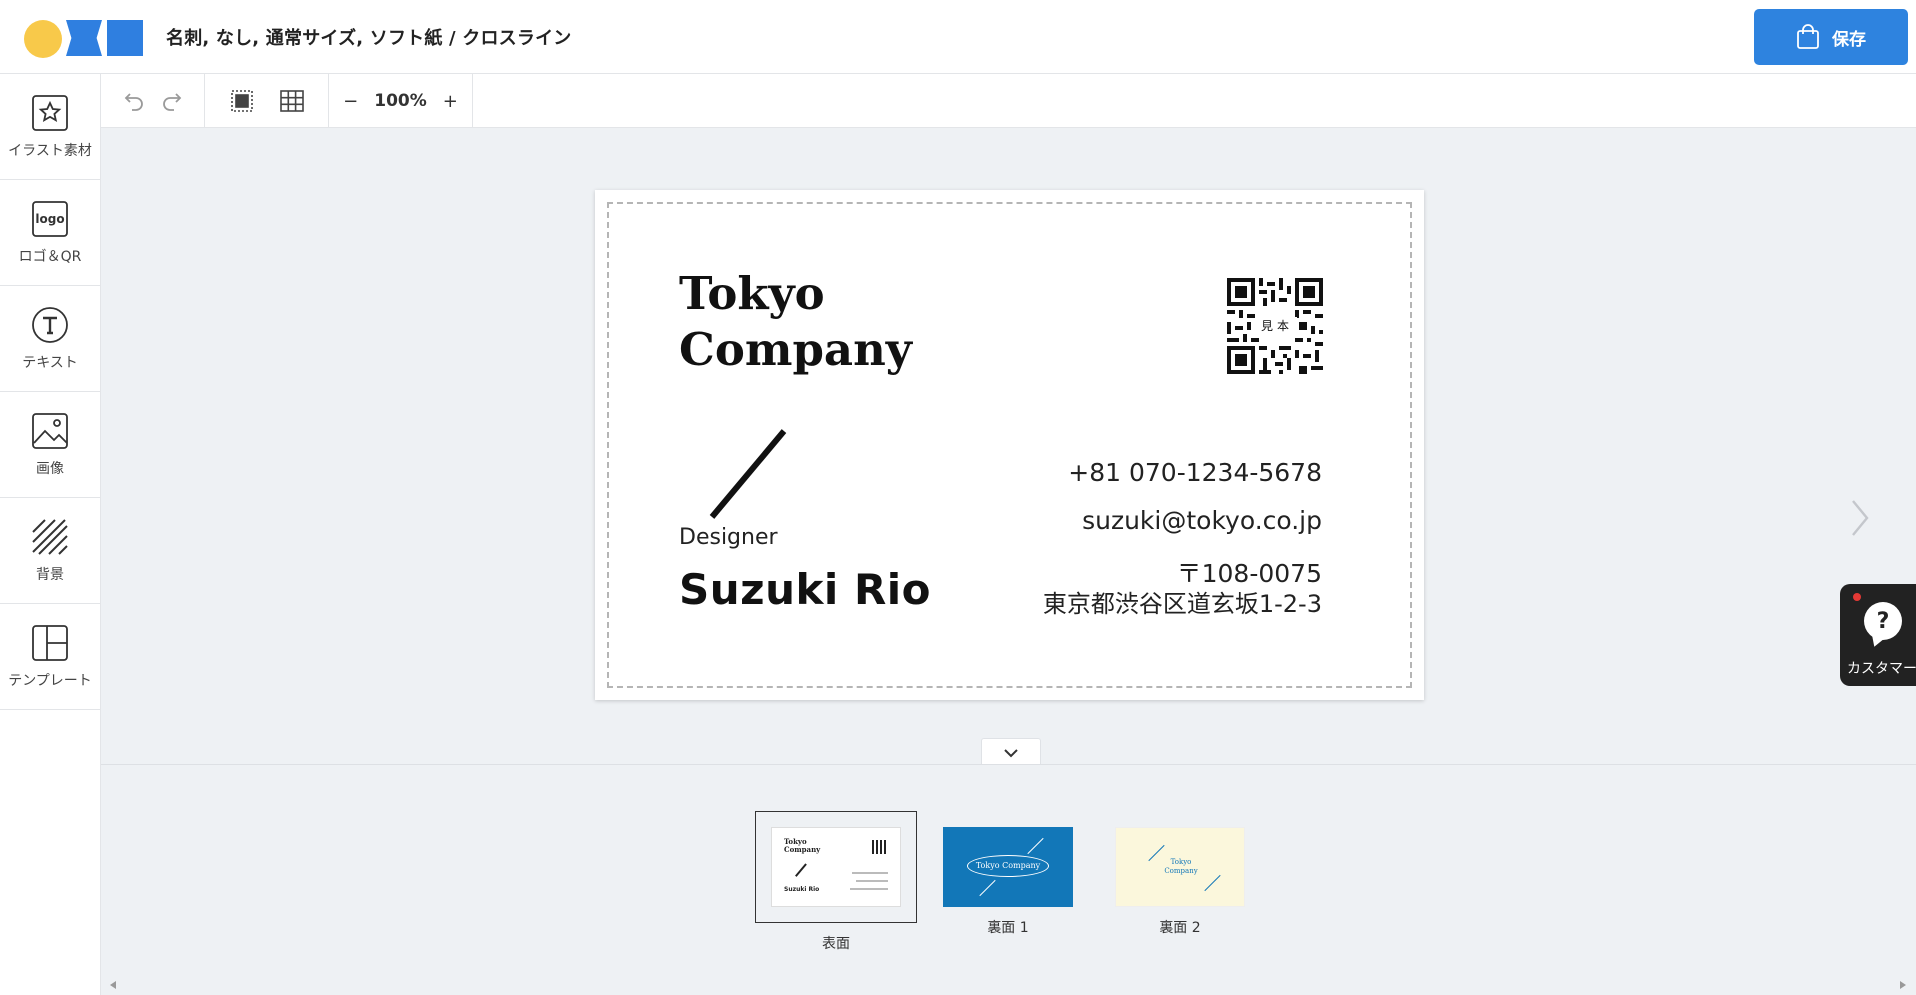 The image size is (1916, 995). What do you see at coordinates (50, 574) in the screenshot?
I see `sidebar-item-label: 背景` at bounding box center [50, 574].